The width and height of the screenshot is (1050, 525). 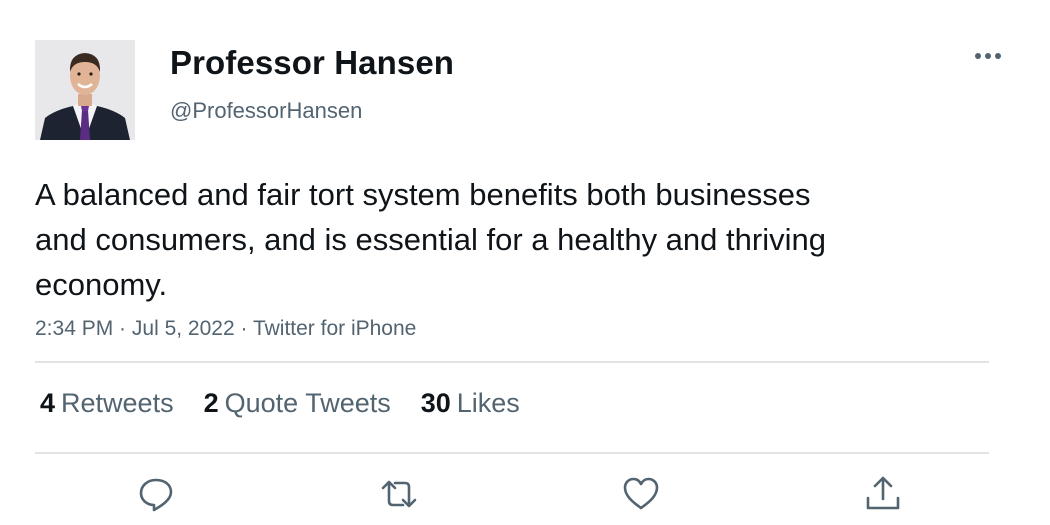 I want to click on likes-stat: 30 Likes, so click(x=470, y=403).